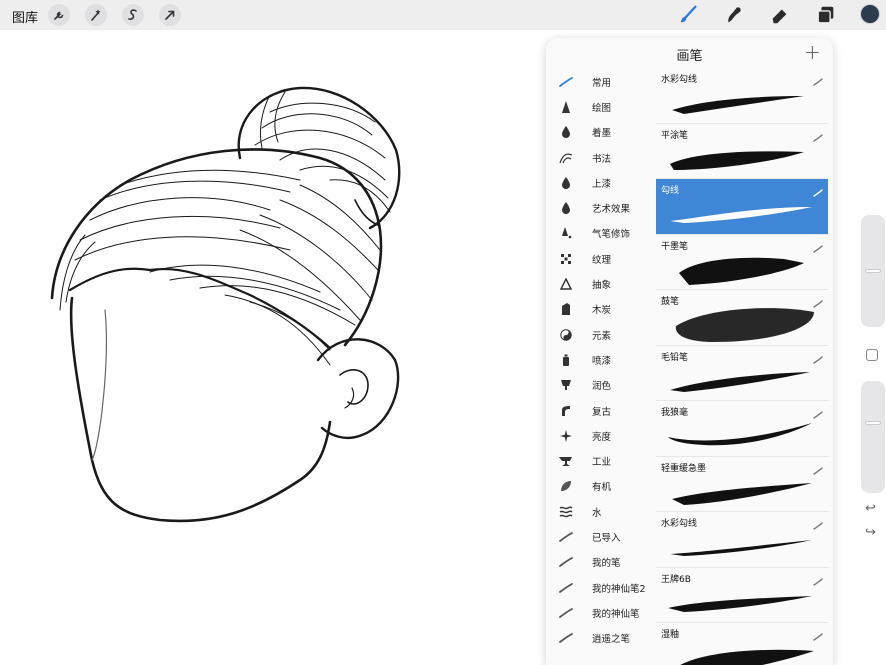  I want to click on brush-set-item: 气笔修饰, so click(604, 233).